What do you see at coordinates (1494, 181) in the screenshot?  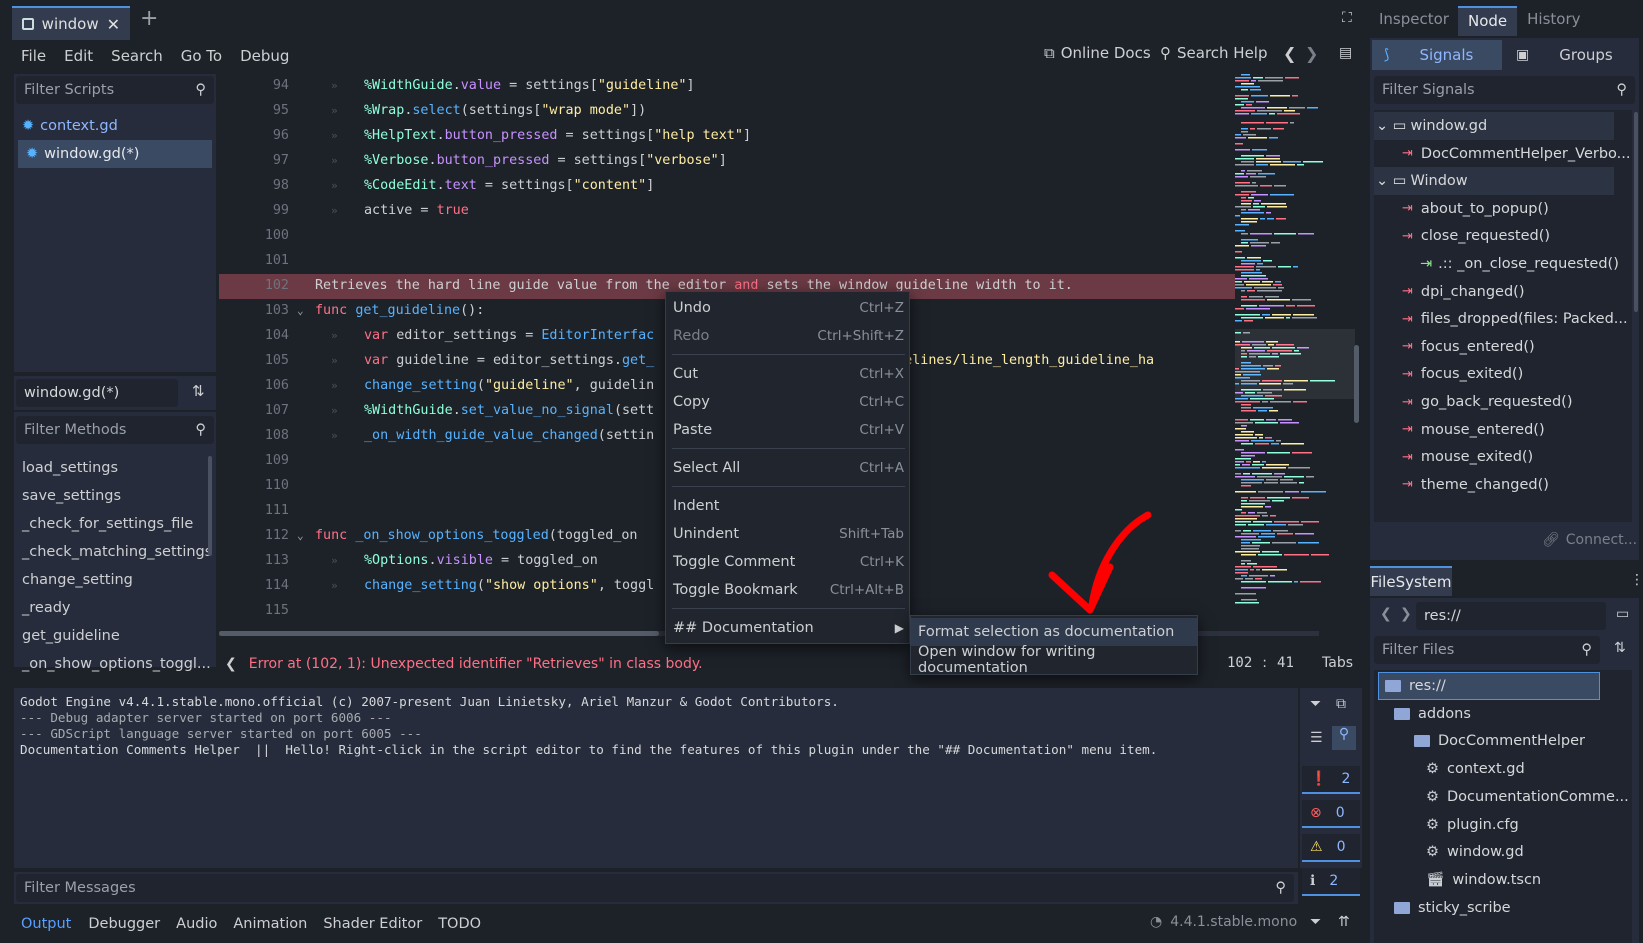 I see `signal-group: ⌄ ▭ Window` at bounding box center [1494, 181].